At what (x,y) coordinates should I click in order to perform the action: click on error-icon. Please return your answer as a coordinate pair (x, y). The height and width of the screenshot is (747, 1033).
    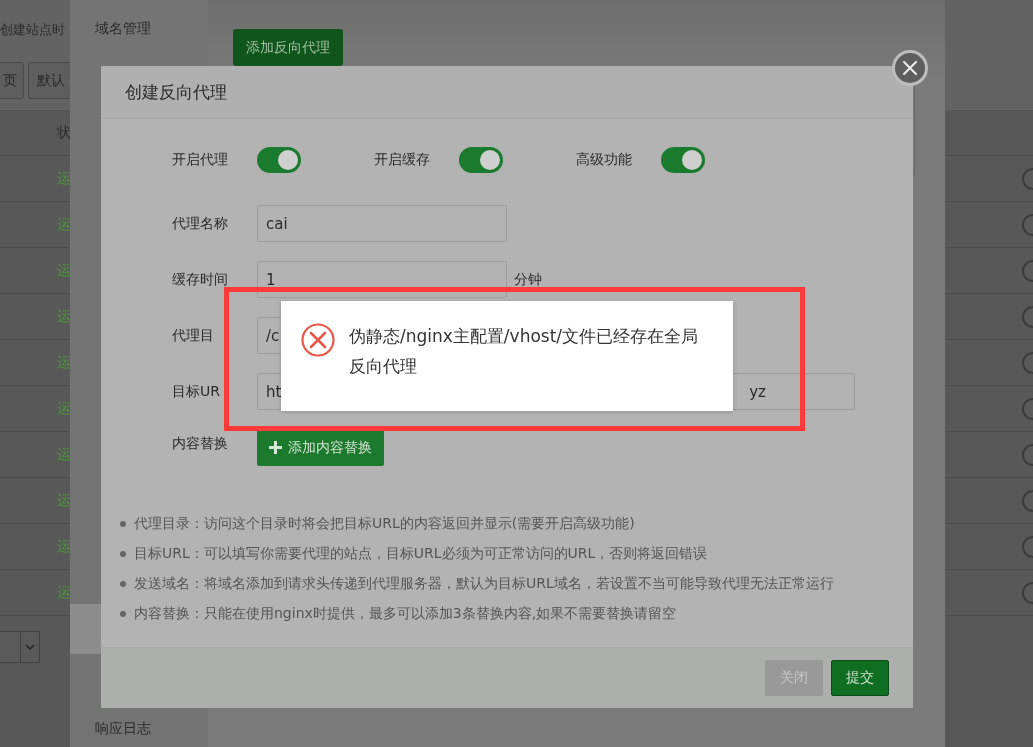
    Looking at the image, I should click on (318, 340).